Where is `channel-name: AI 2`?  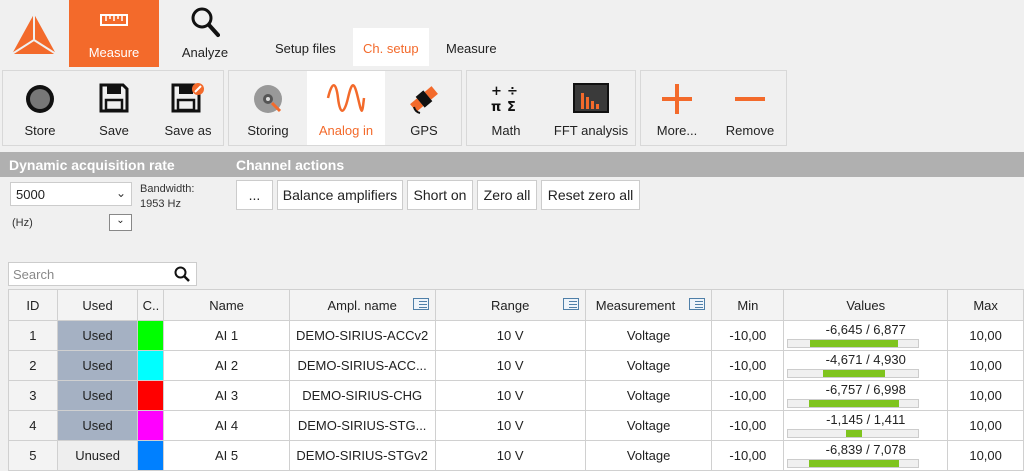 channel-name: AI 2 is located at coordinates (226, 365).